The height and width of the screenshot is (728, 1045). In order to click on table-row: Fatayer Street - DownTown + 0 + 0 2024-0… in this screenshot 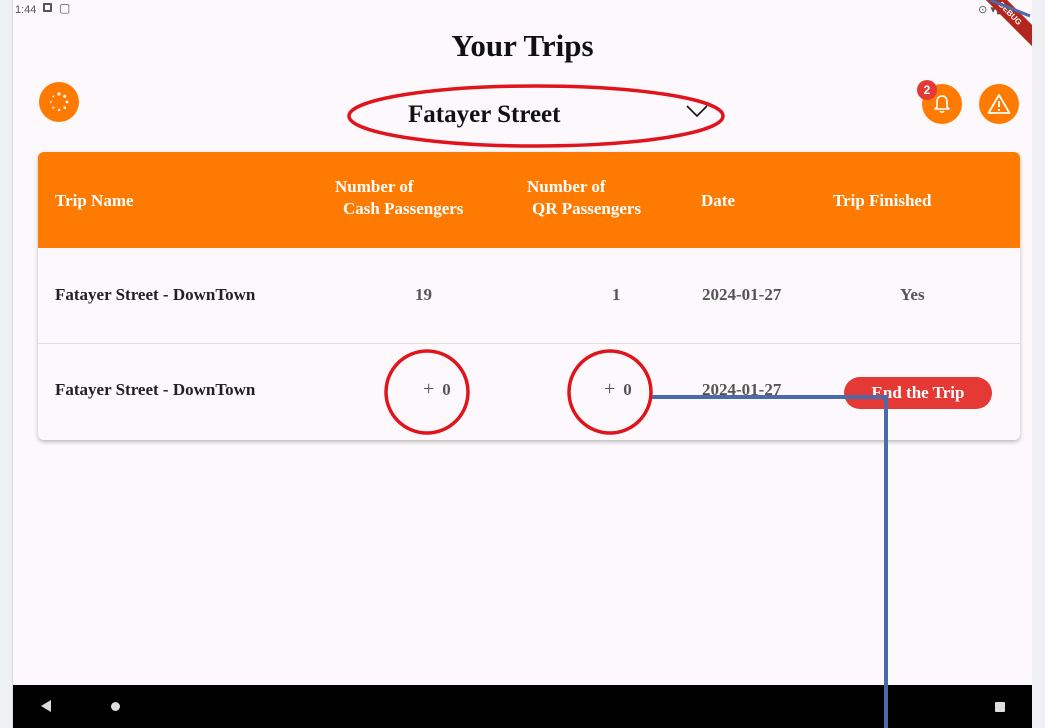, I will do `click(529, 392)`.